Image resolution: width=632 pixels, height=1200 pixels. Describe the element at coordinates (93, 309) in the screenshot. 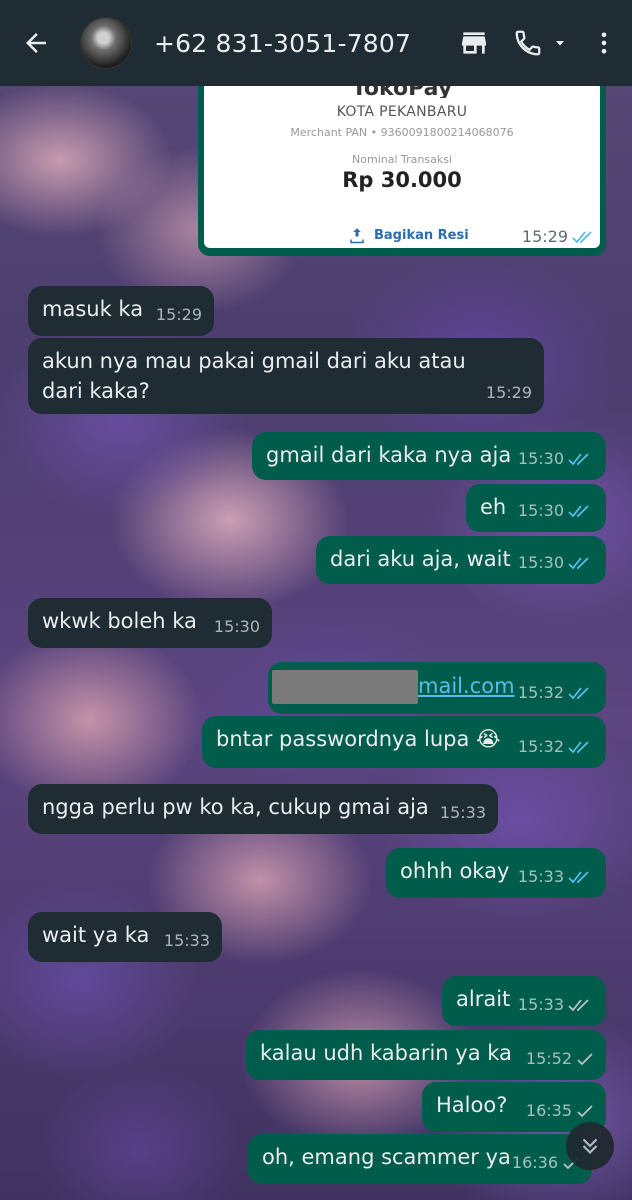

I see `message-text: masuk ka` at that location.